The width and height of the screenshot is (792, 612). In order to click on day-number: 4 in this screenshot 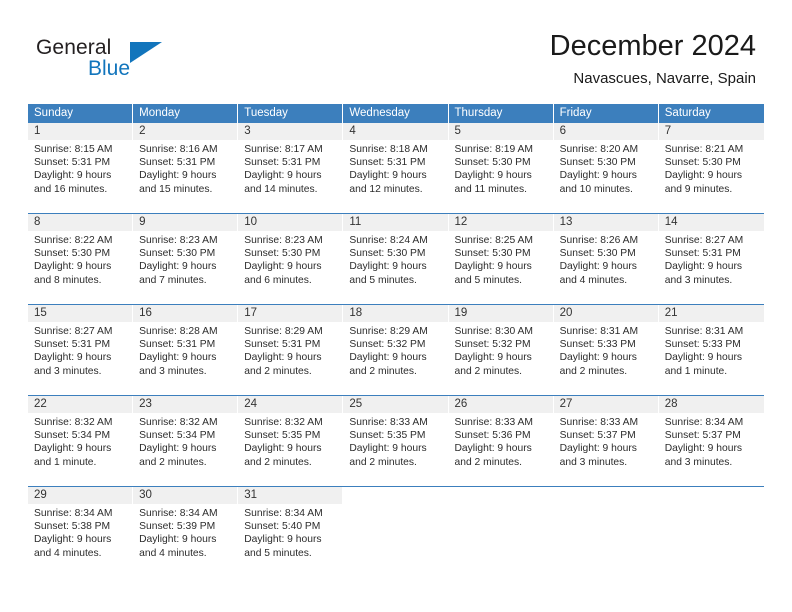, I will do `click(395, 131)`.